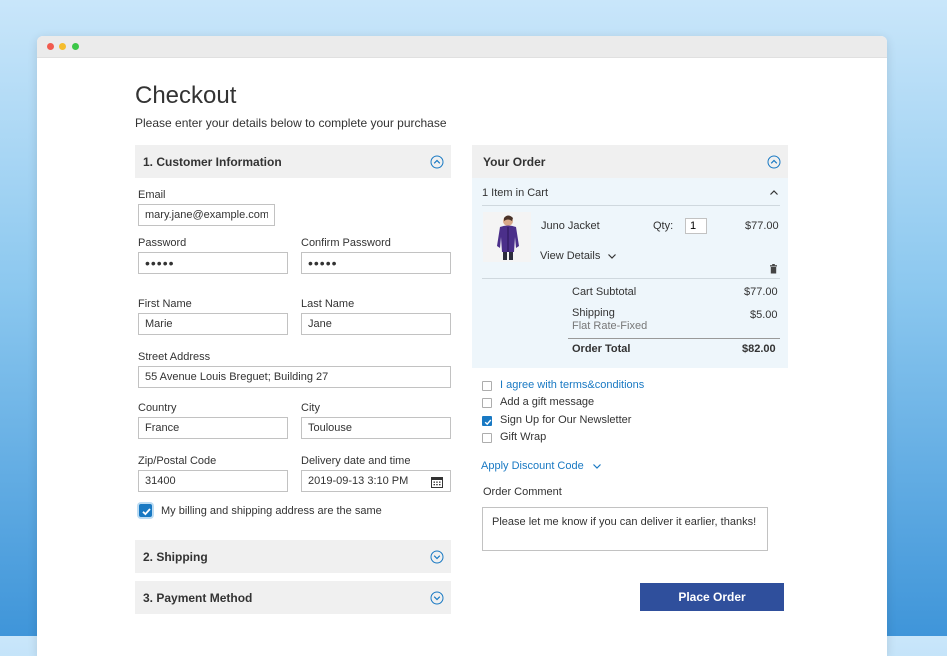 The height and width of the screenshot is (656, 947). I want to click on place-order-button: Place Order, so click(712, 597).